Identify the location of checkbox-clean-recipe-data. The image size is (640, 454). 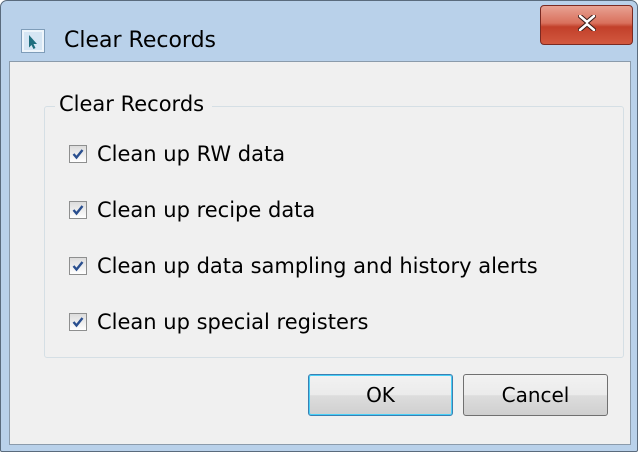
(78, 210).